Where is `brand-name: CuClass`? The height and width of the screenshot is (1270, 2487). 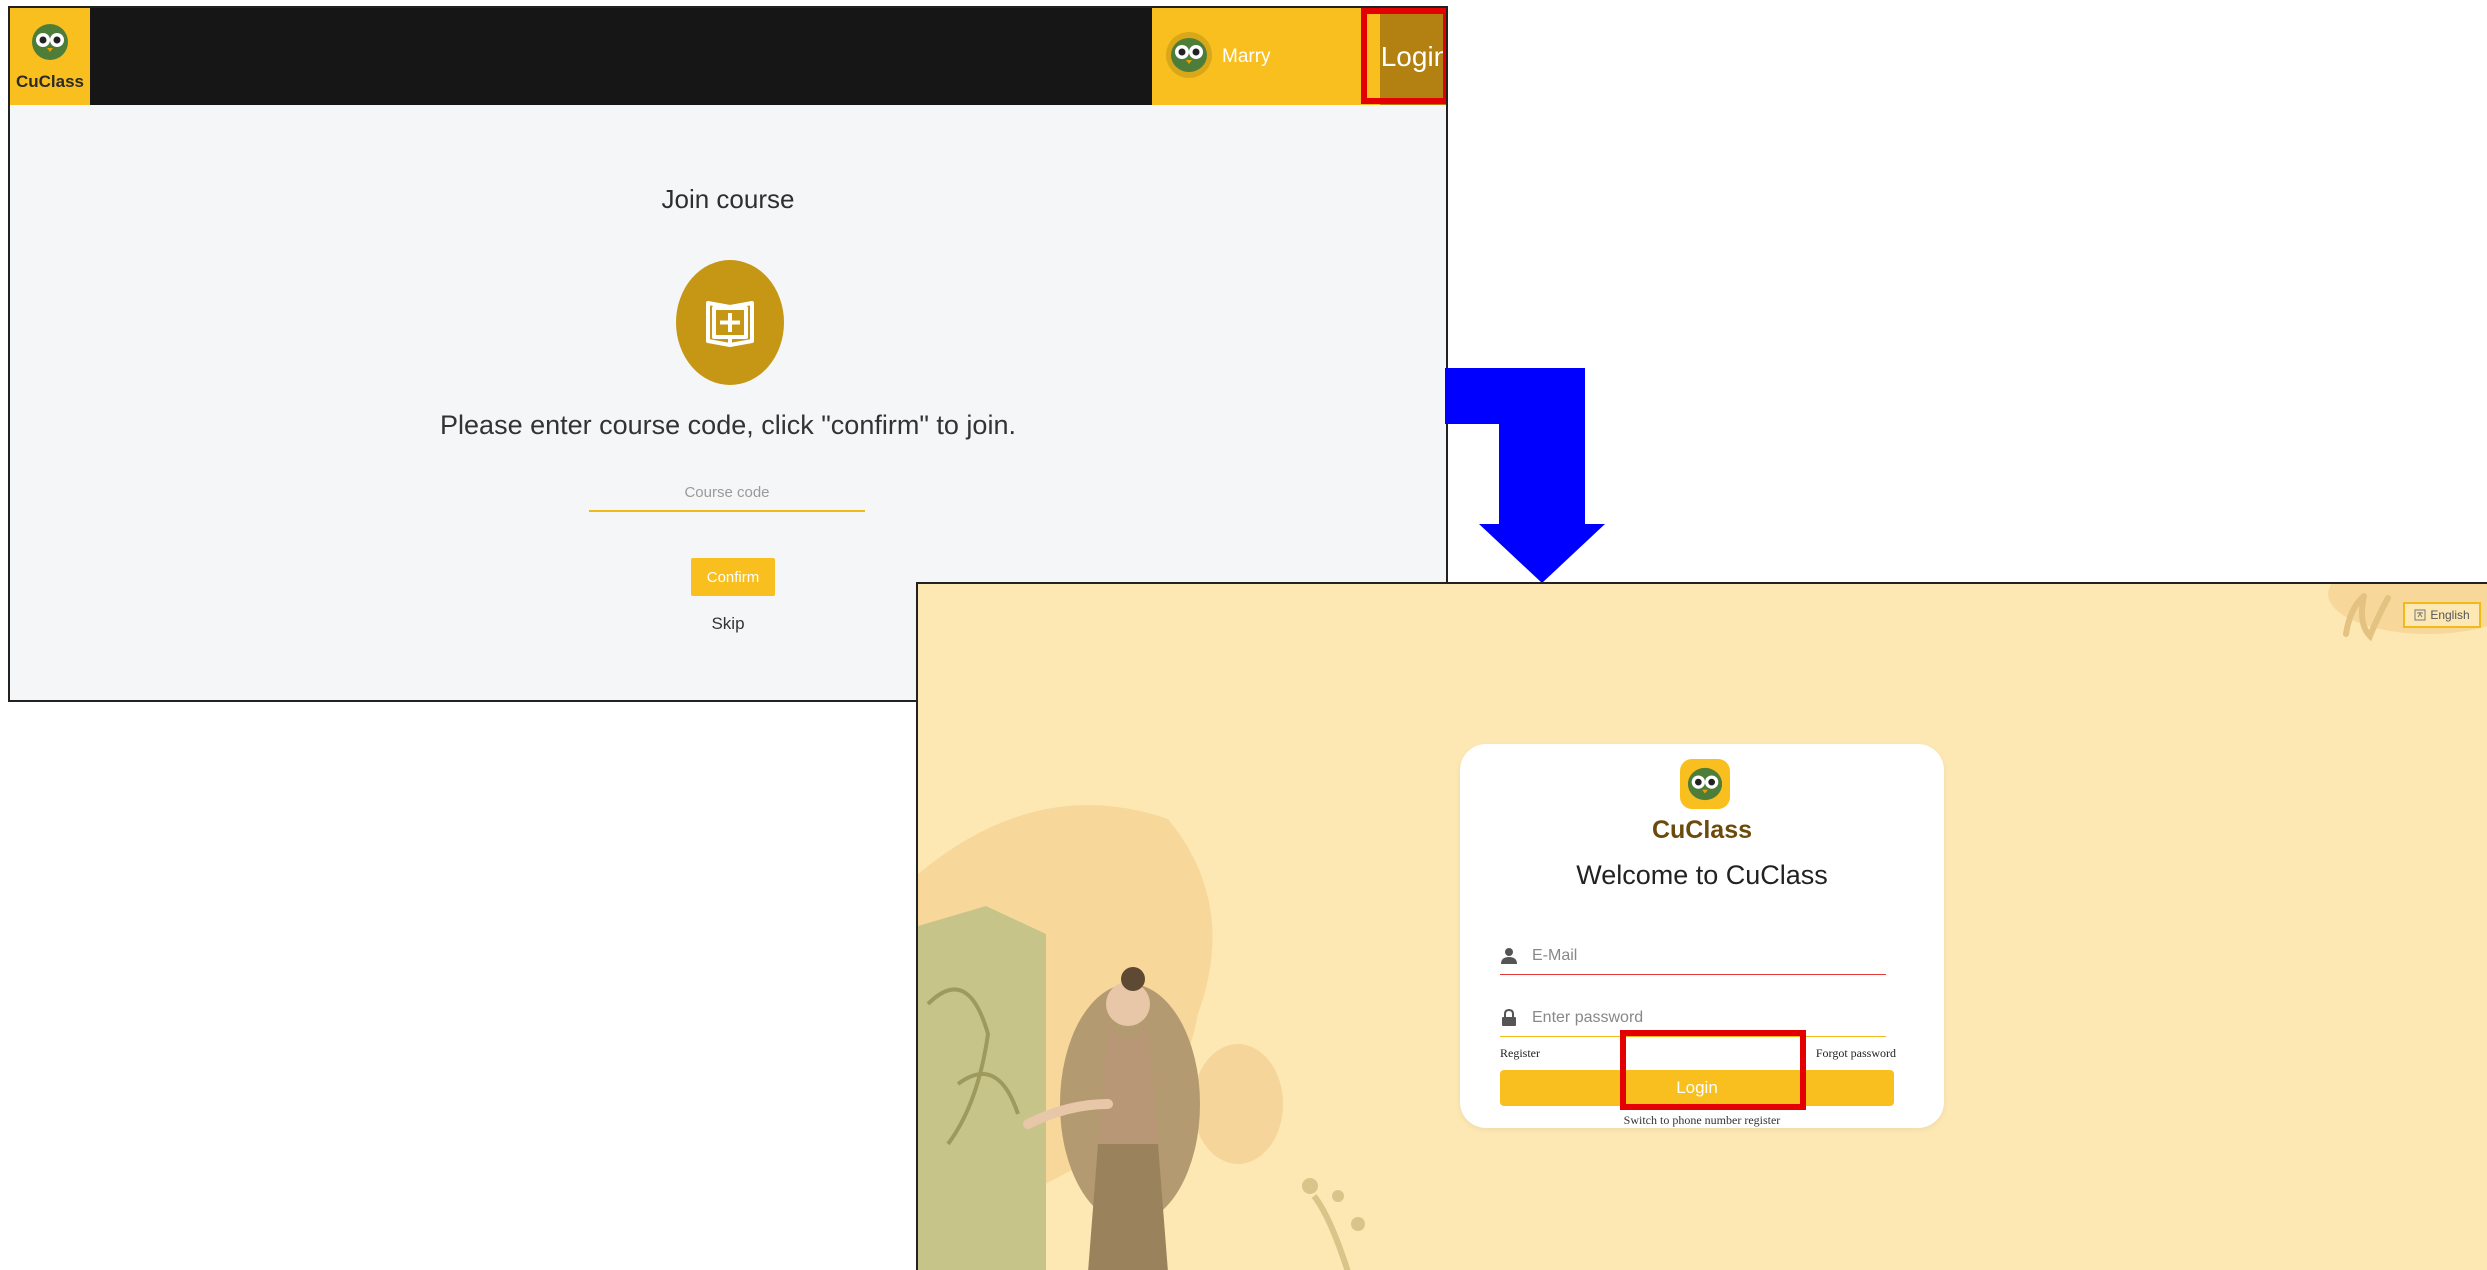
brand-name: CuClass is located at coordinates (1702, 830).